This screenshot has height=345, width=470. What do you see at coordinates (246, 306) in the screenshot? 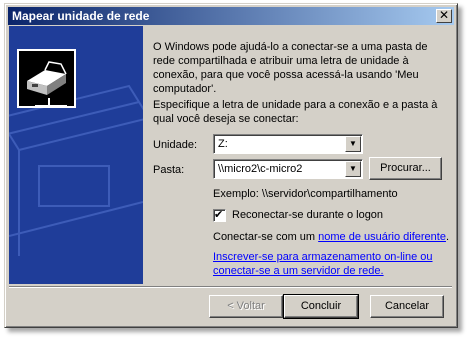
I see `back-button: < Voltar` at bounding box center [246, 306].